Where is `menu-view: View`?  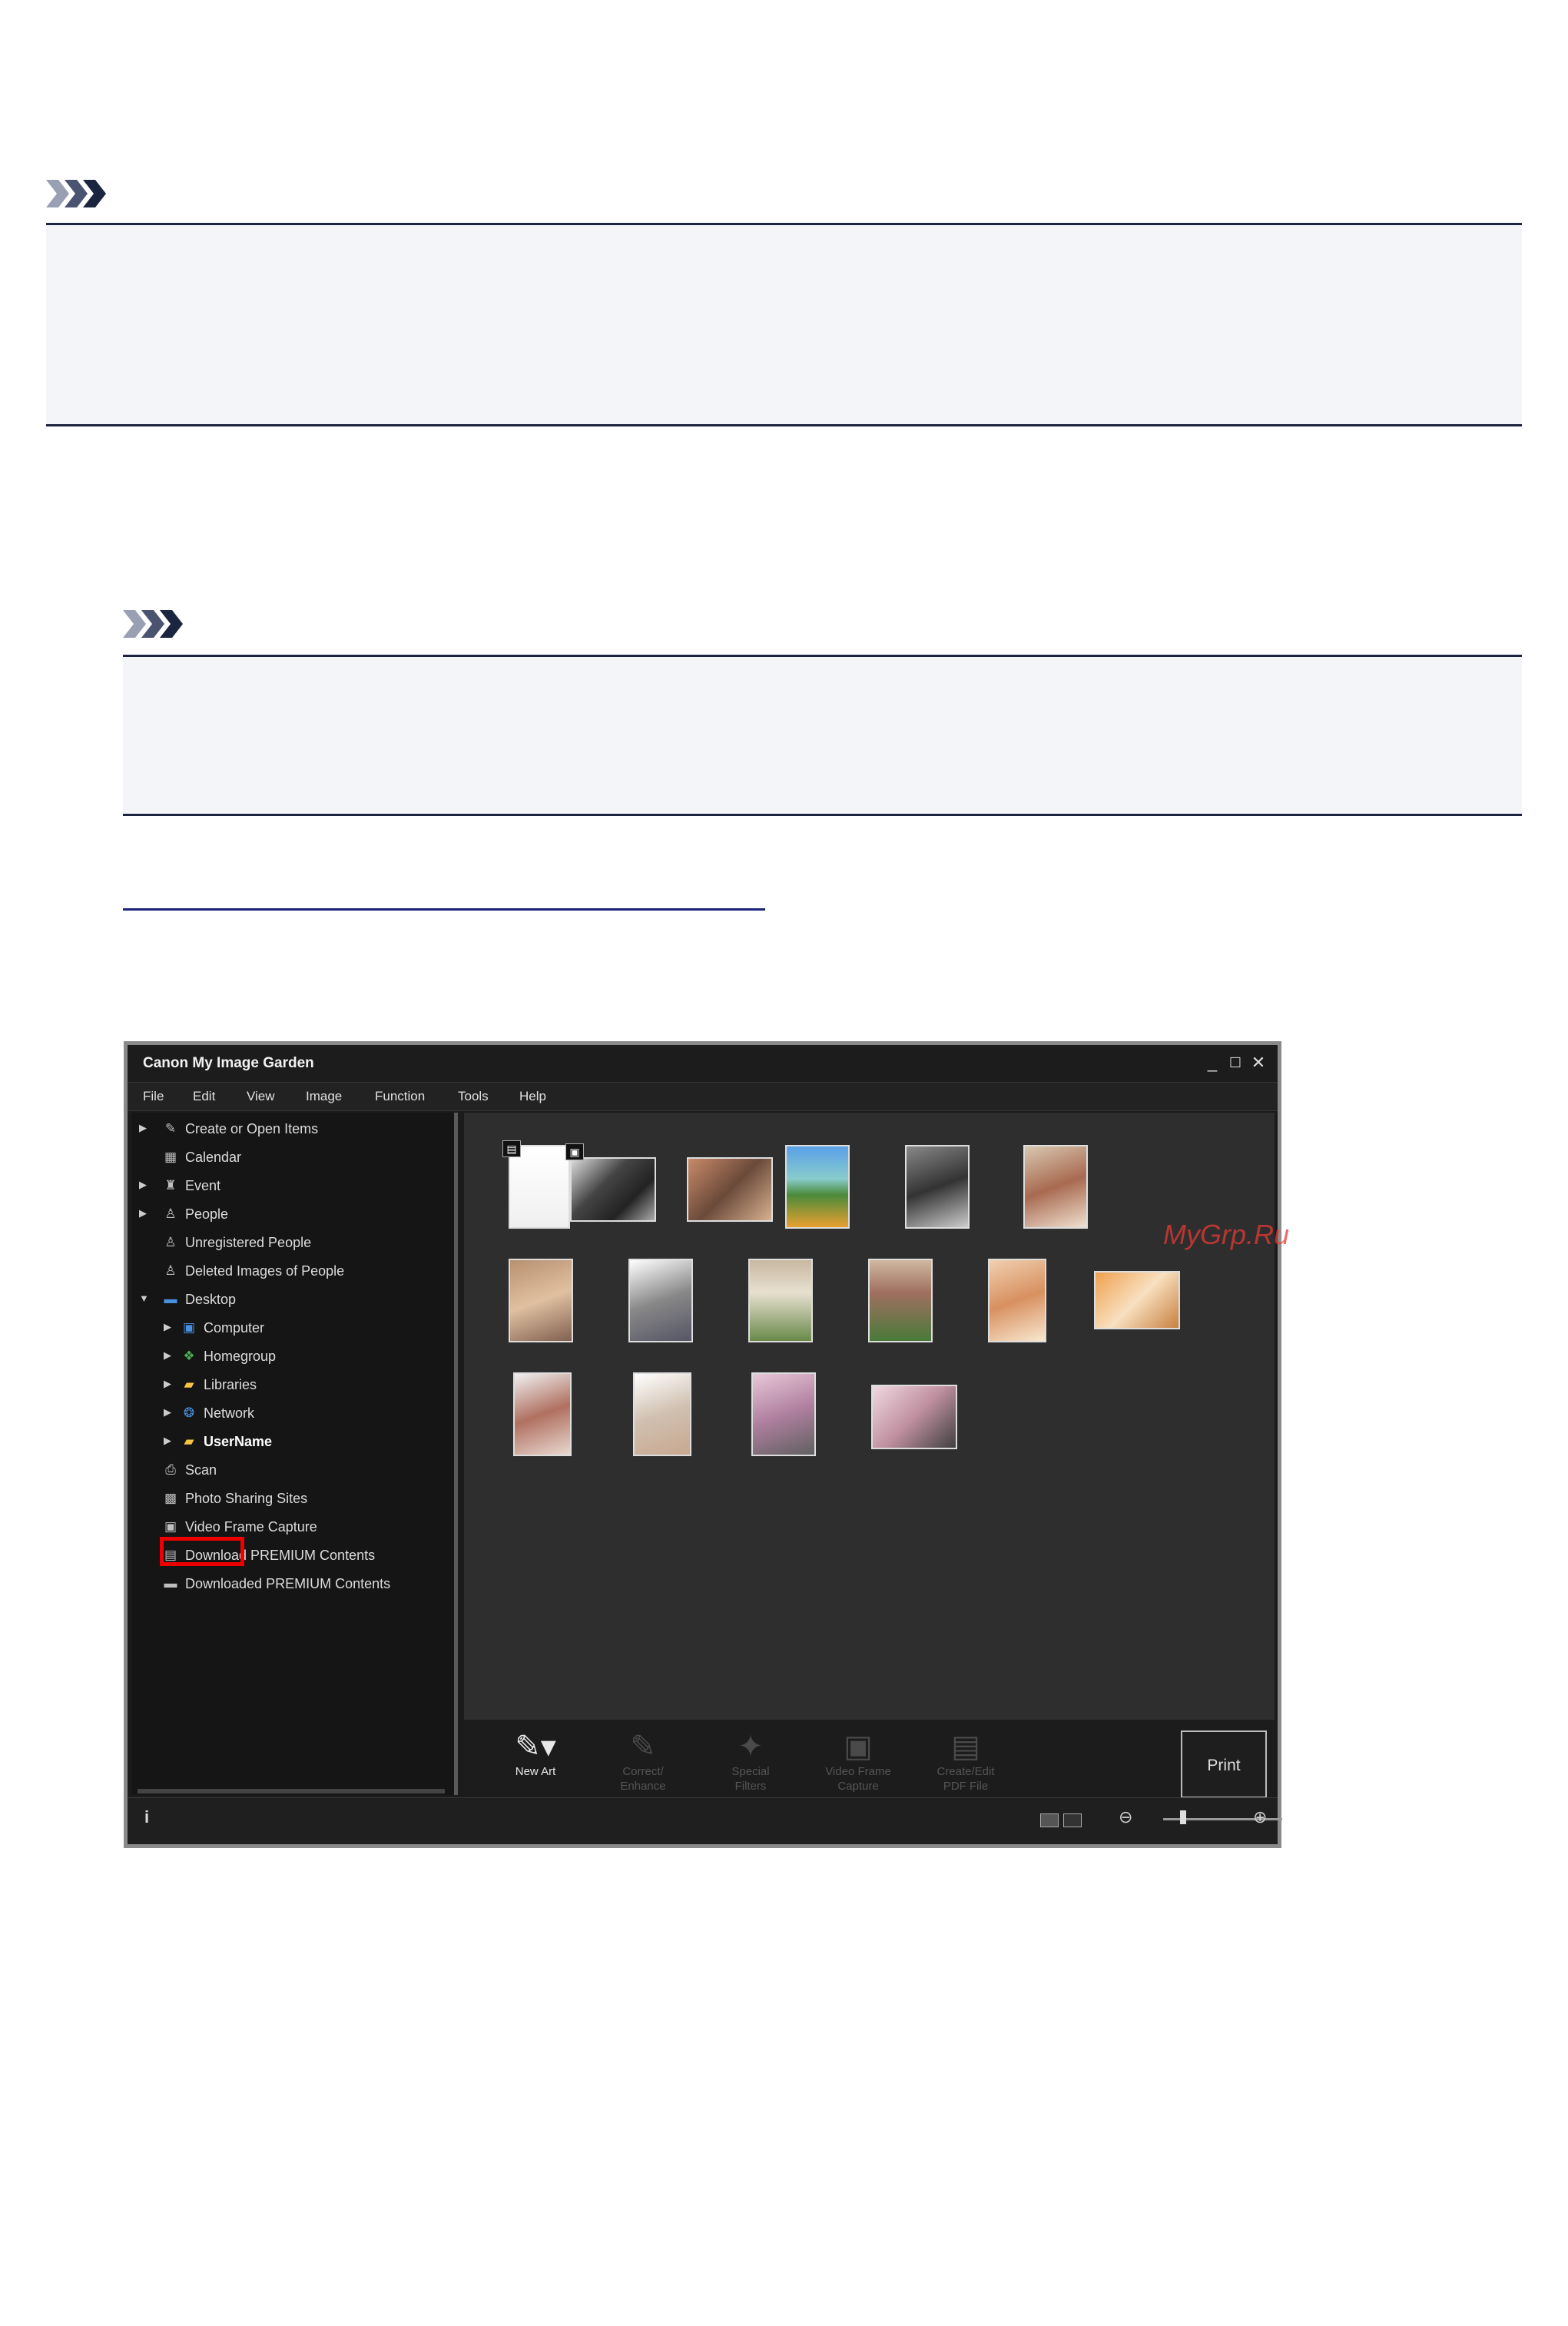
menu-view: View is located at coordinates (261, 1096).